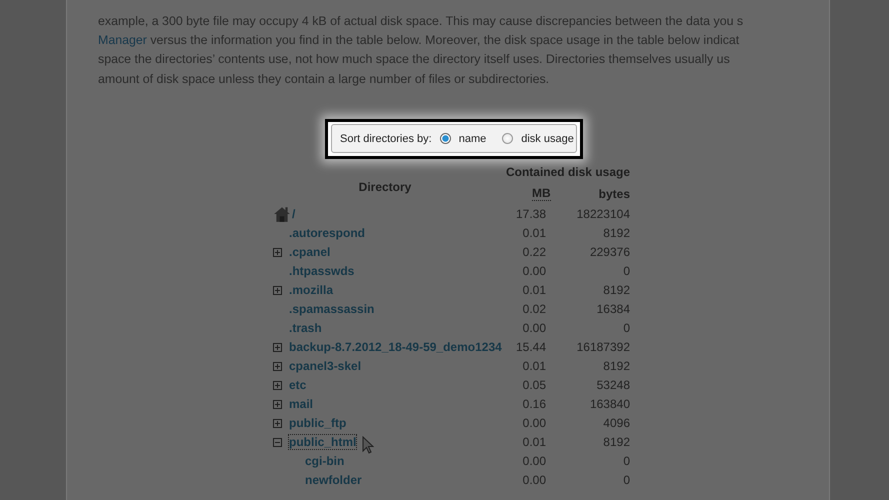 The image size is (889, 500). What do you see at coordinates (333, 480) in the screenshot?
I see `directory-link: newfolder` at bounding box center [333, 480].